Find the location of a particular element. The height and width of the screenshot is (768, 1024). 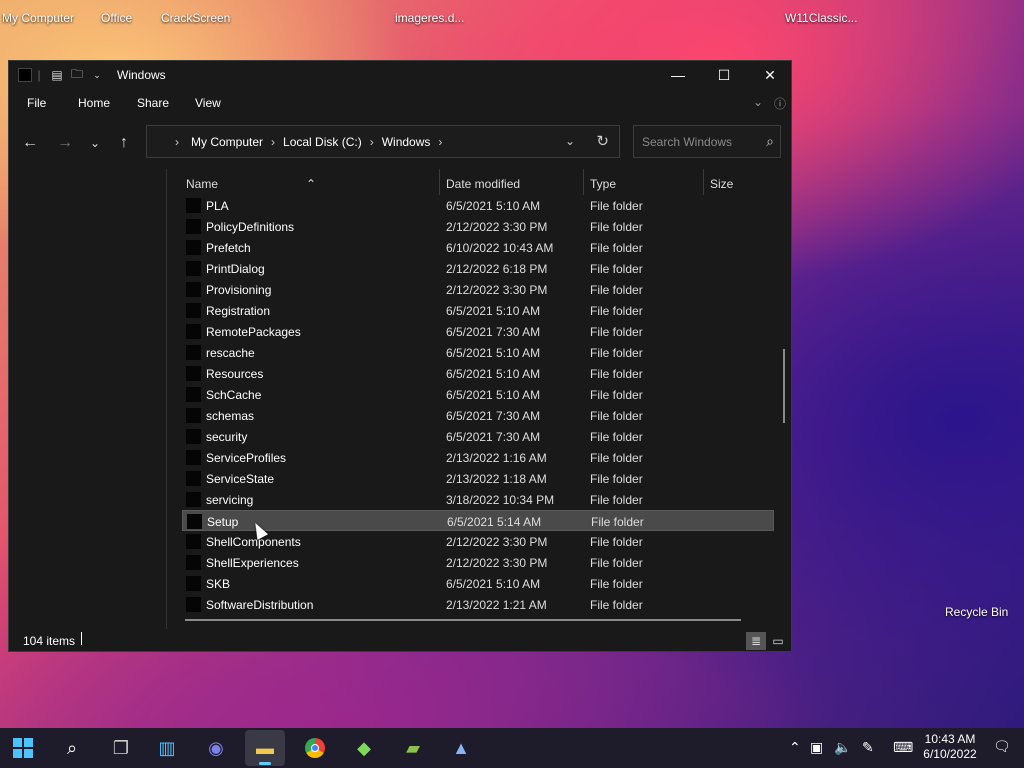

chevron-down-icon: ⌄ is located at coordinates (97, 75).